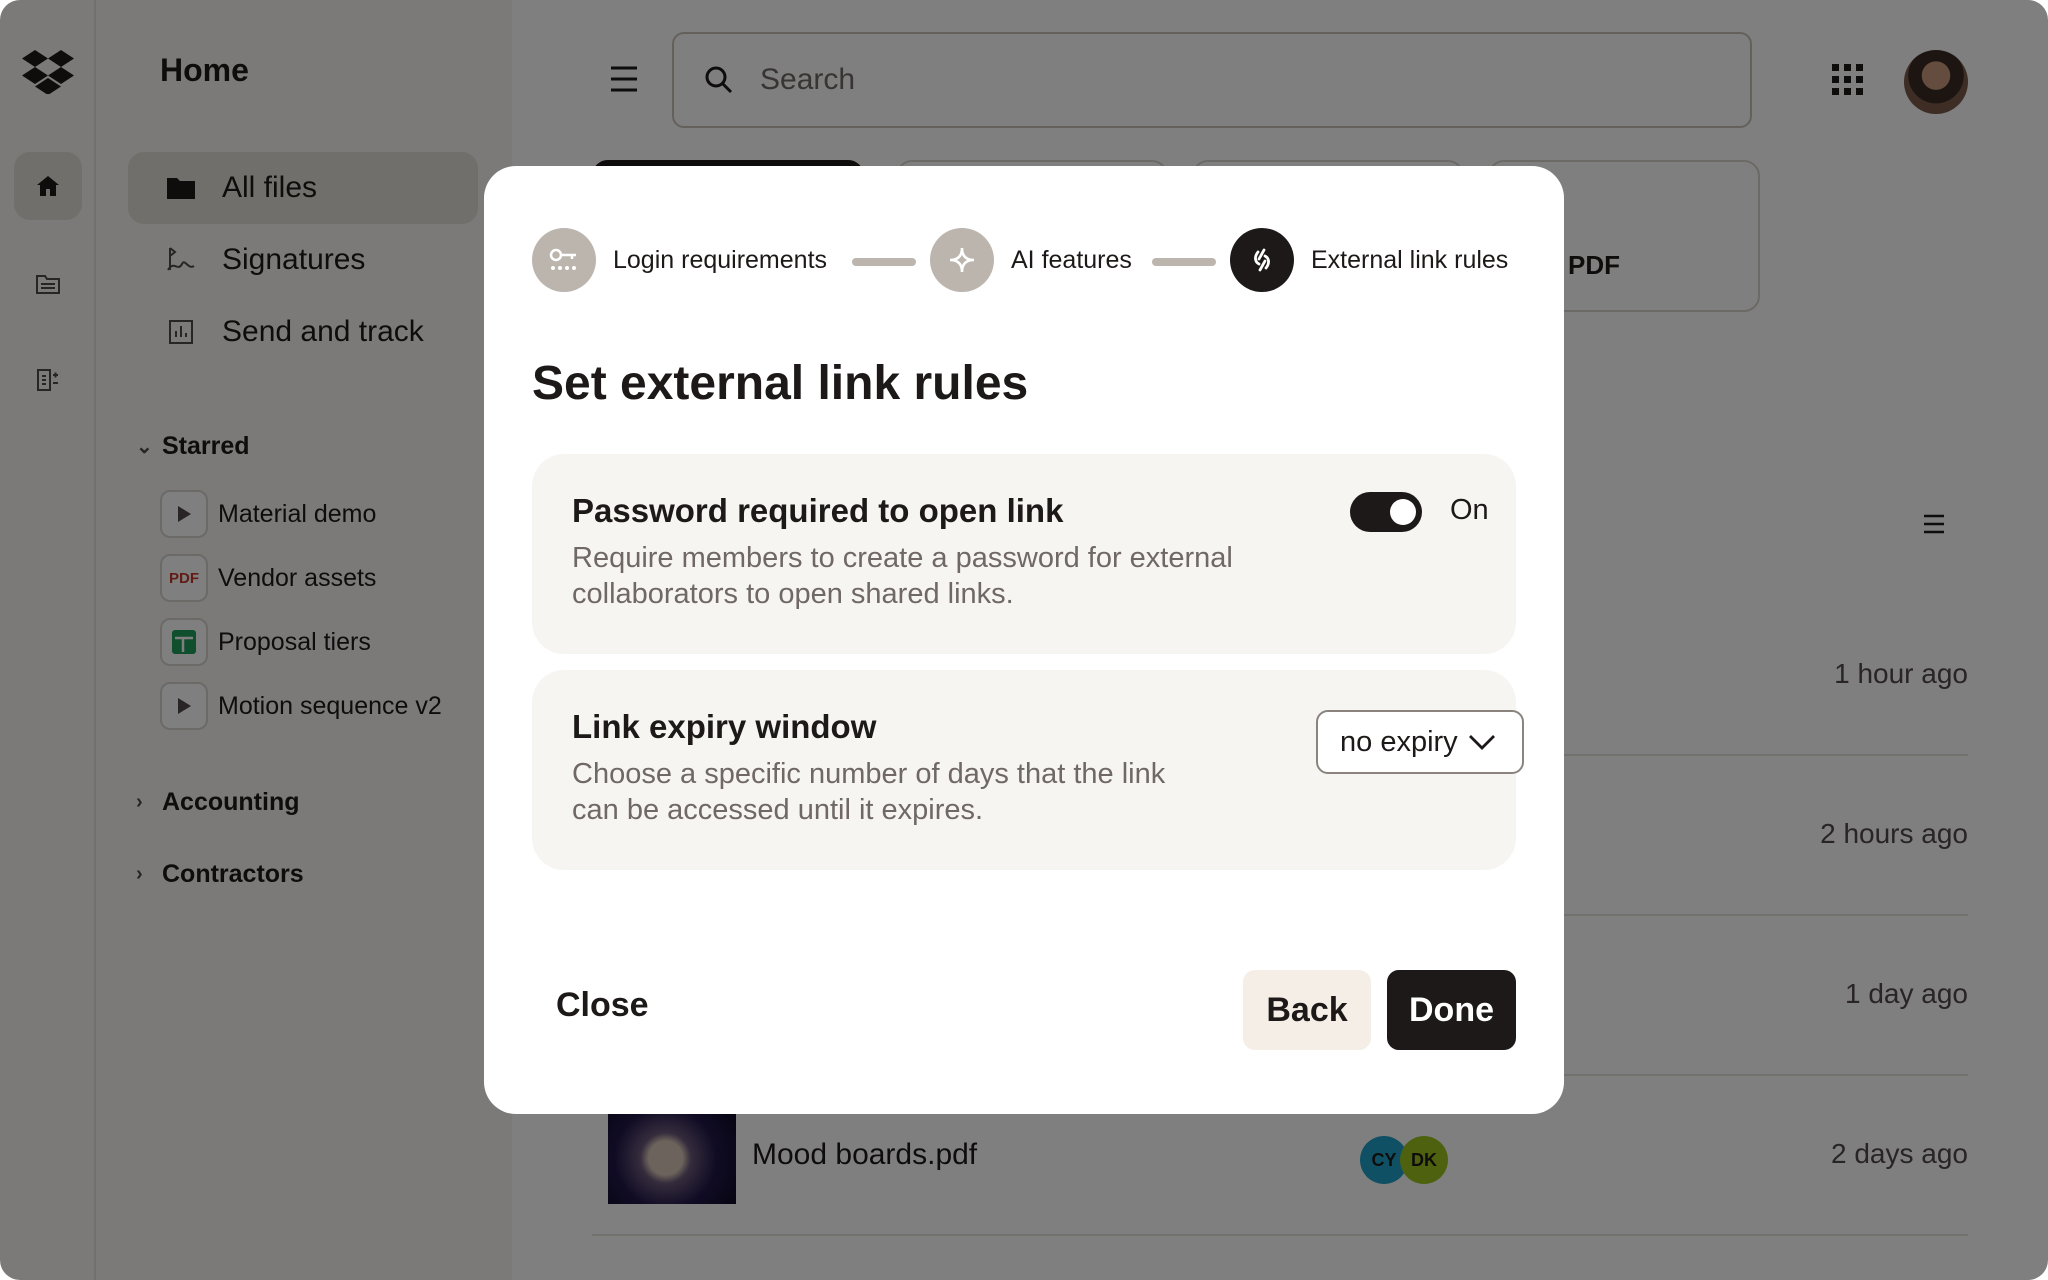  What do you see at coordinates (818, 510) in the screenshot?
I see `card-title: Password required to open link` at bounding box center [818, 510].